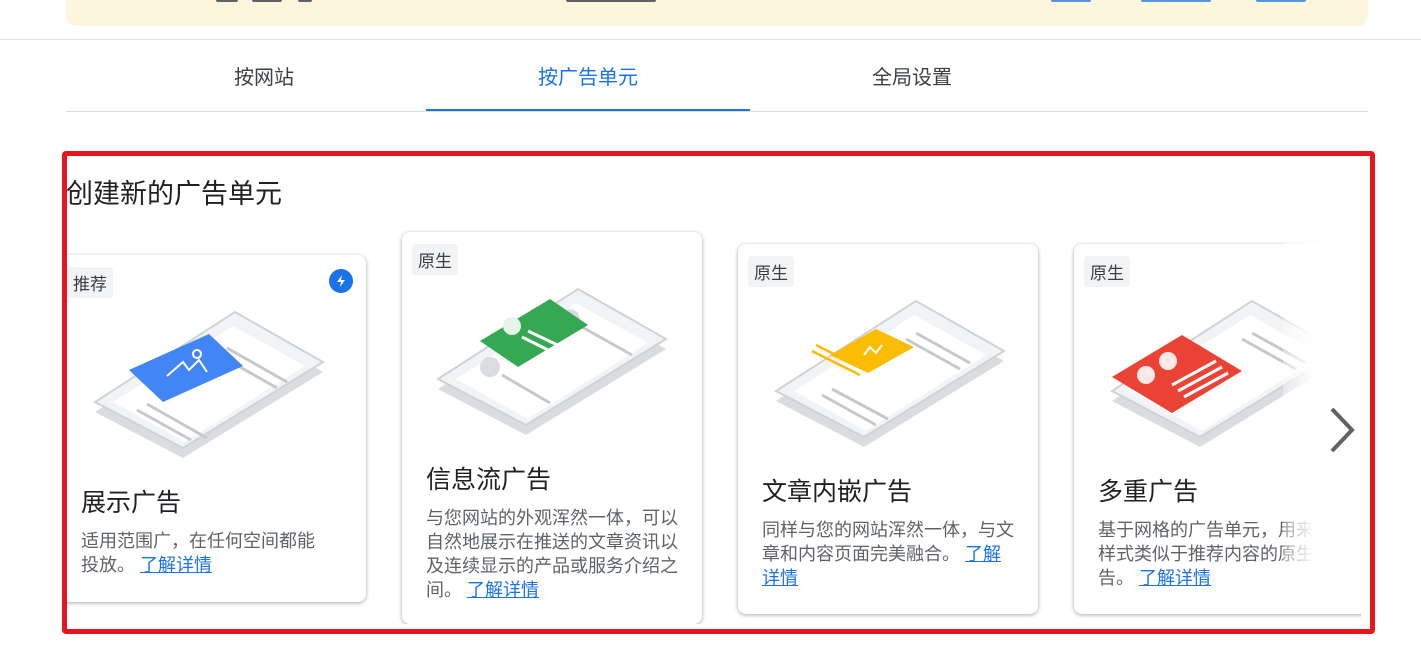 The image size is (1421, 669). I want to click on card-title: 展示广告, so click(131, 503).